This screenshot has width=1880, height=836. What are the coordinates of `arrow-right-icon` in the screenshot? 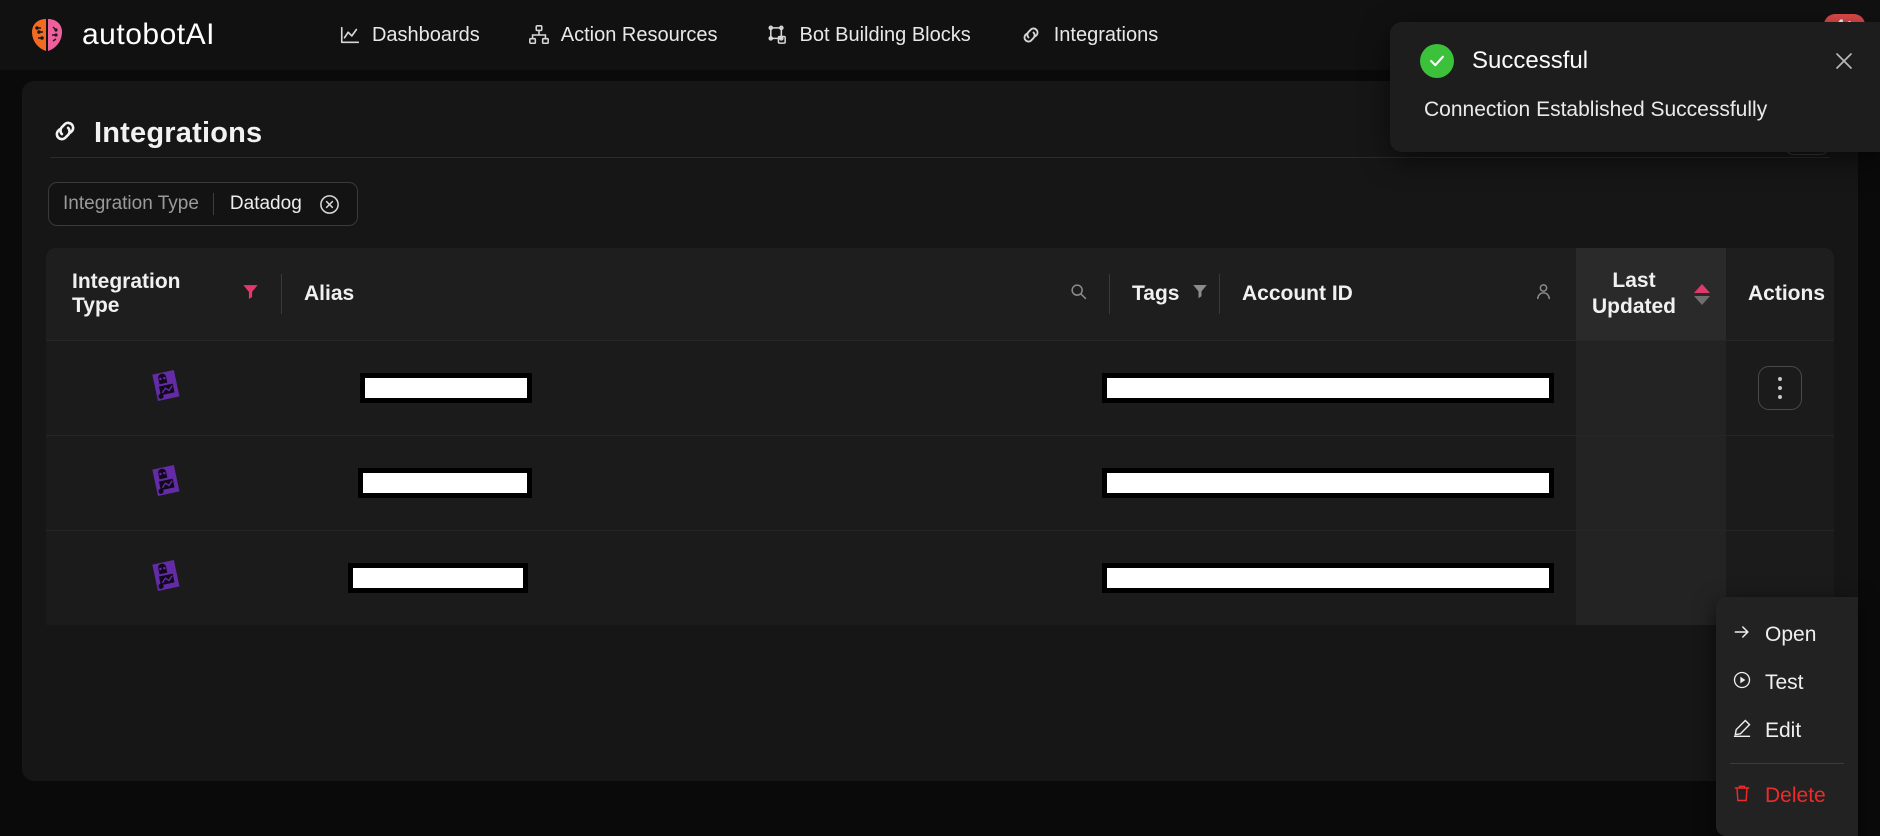 It's located at (1742, 635).